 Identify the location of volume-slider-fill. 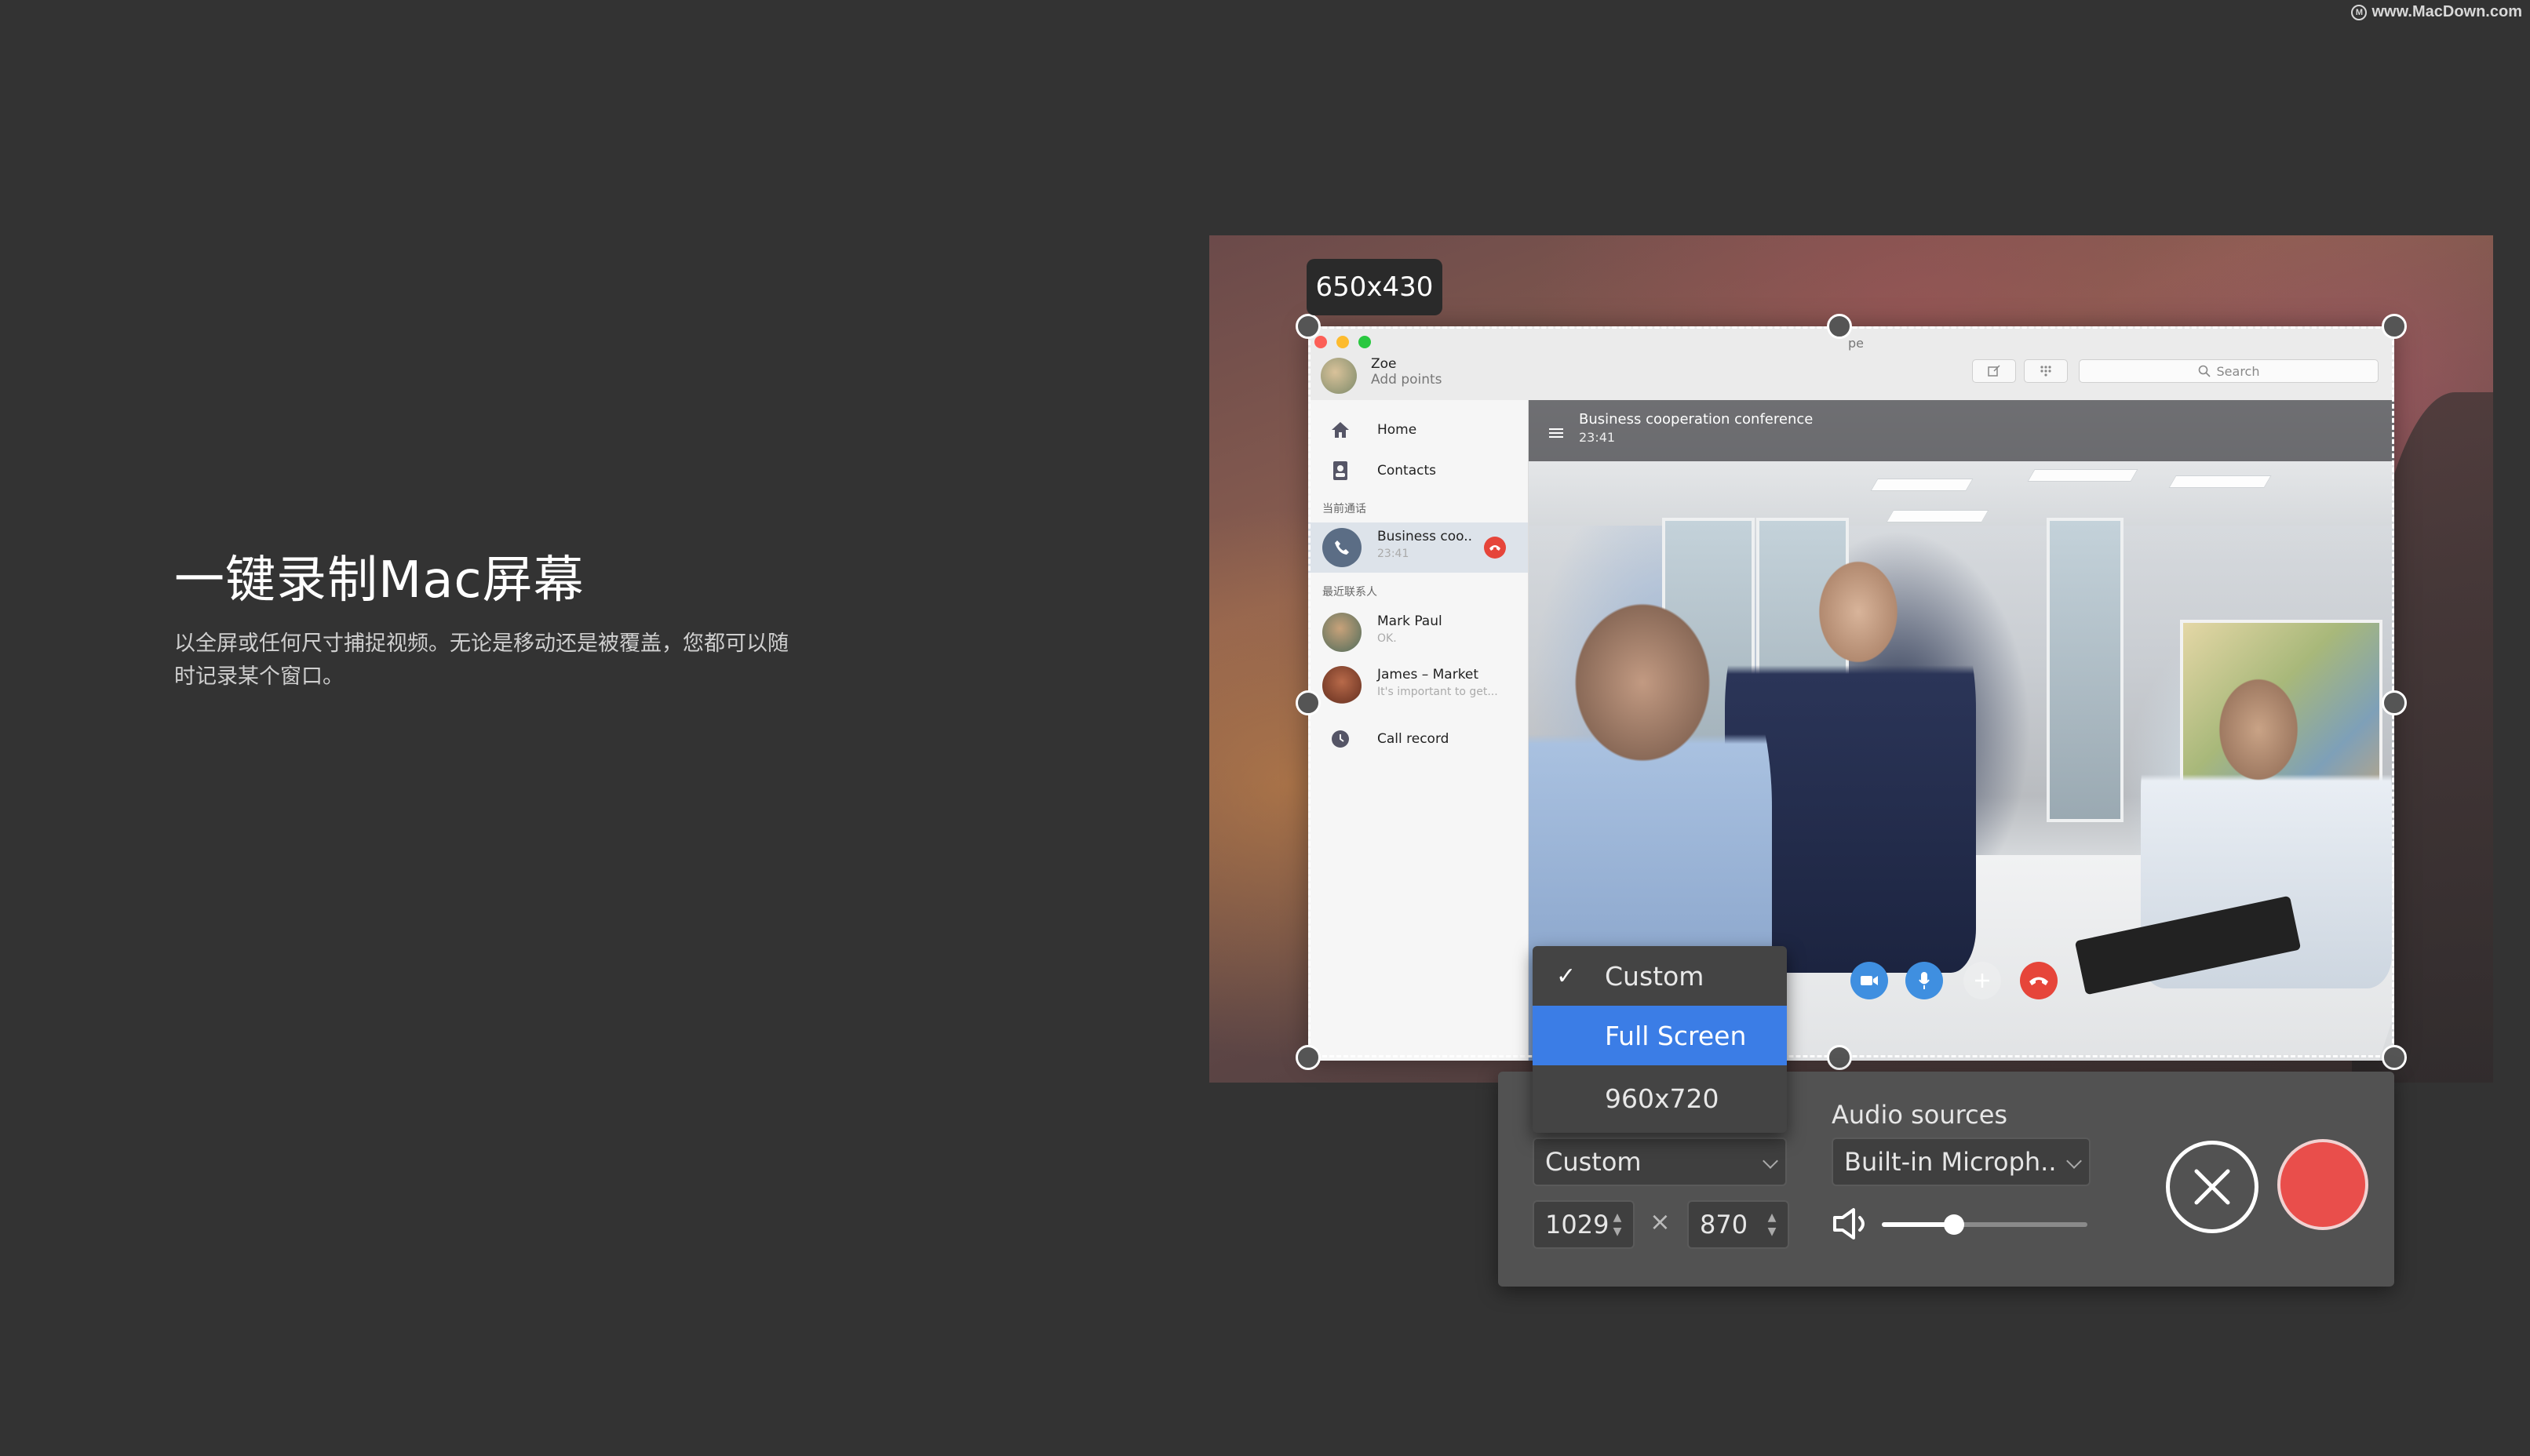
(1918, 1224).